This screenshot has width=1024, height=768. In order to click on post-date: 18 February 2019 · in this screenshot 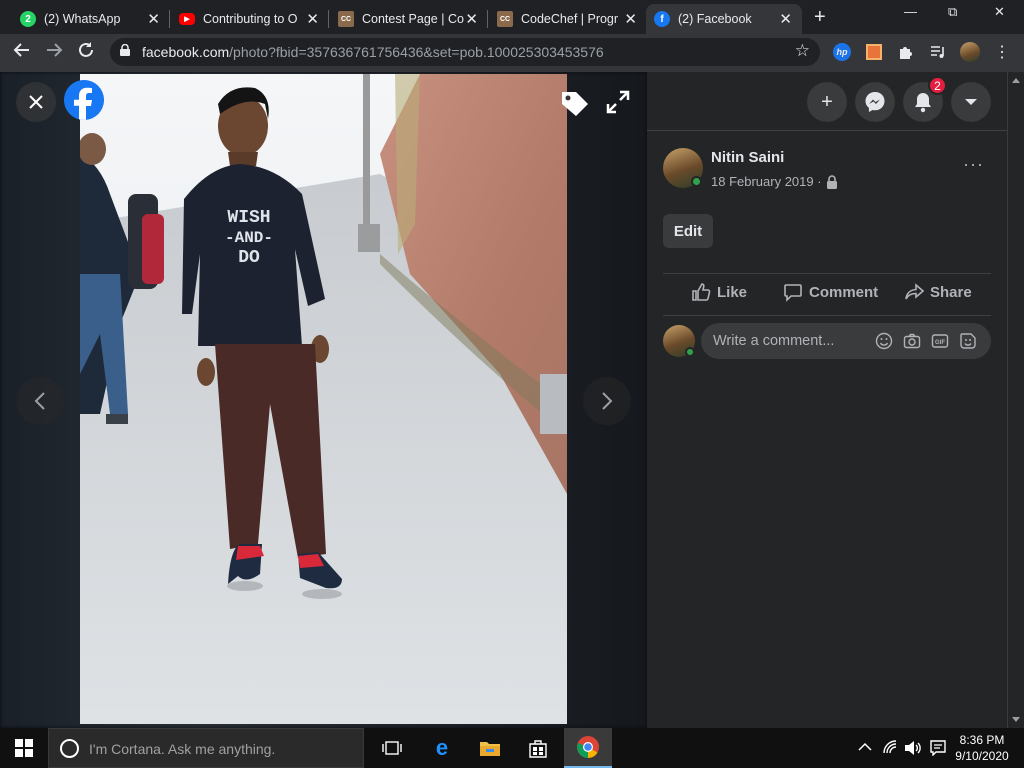, I will do `click(766, 181)`.